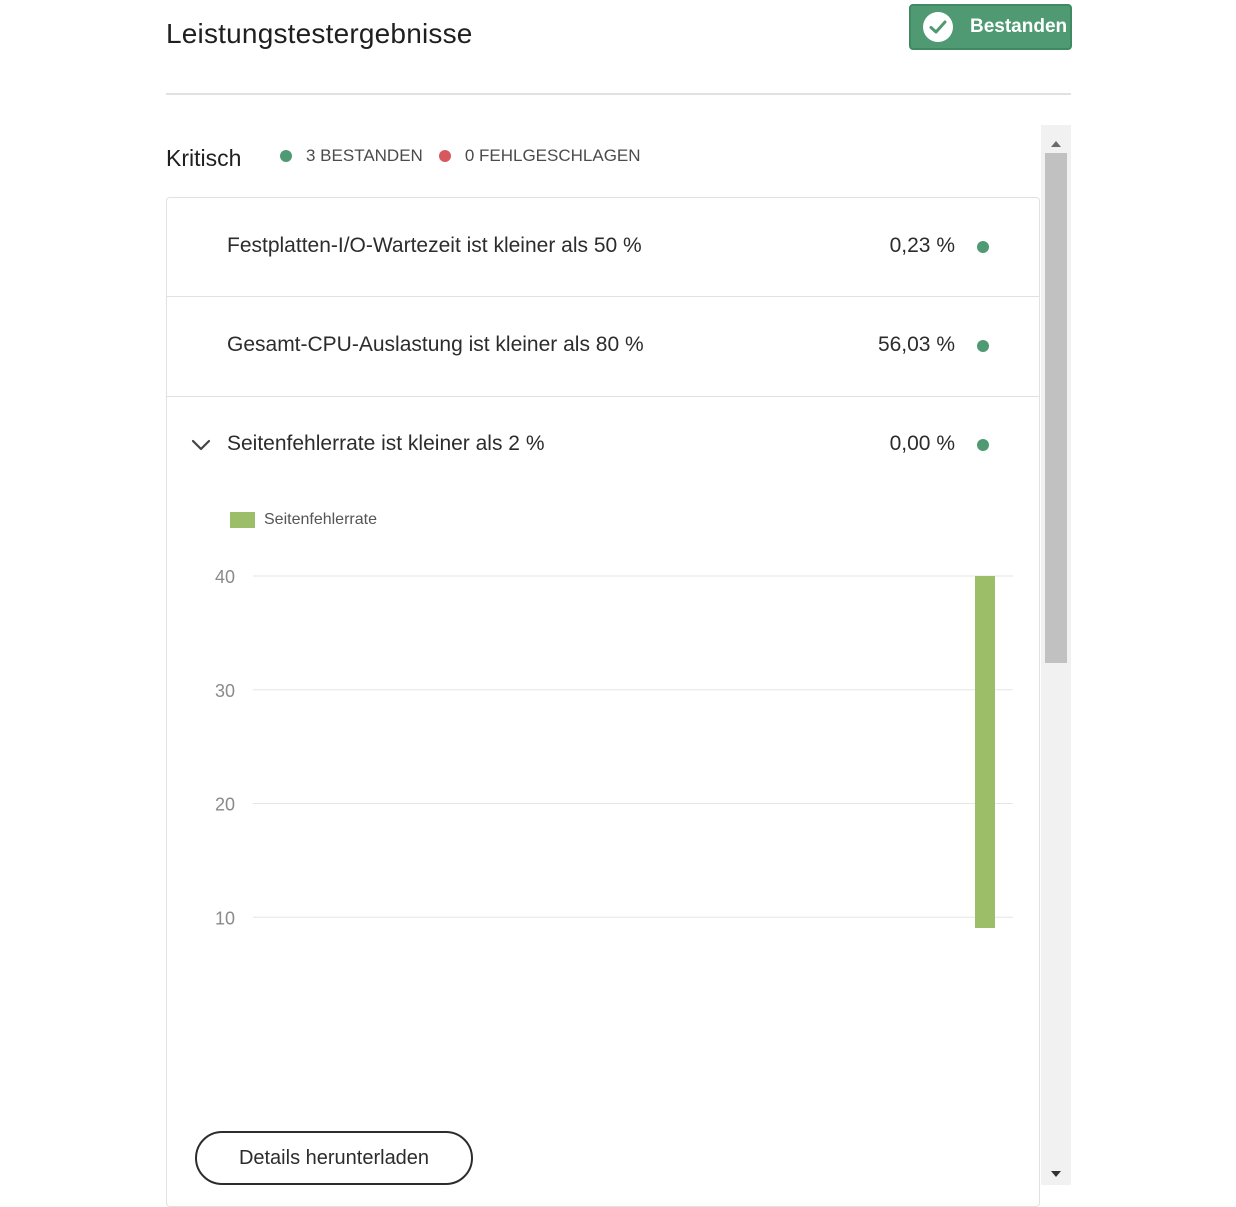 Image resolution: width=1236 pixels, height=1207 pixels. What do you see at coordinates (444, 156) in the screenshot?
I see `failed-dot-icon` at bounding box center [444, 156].